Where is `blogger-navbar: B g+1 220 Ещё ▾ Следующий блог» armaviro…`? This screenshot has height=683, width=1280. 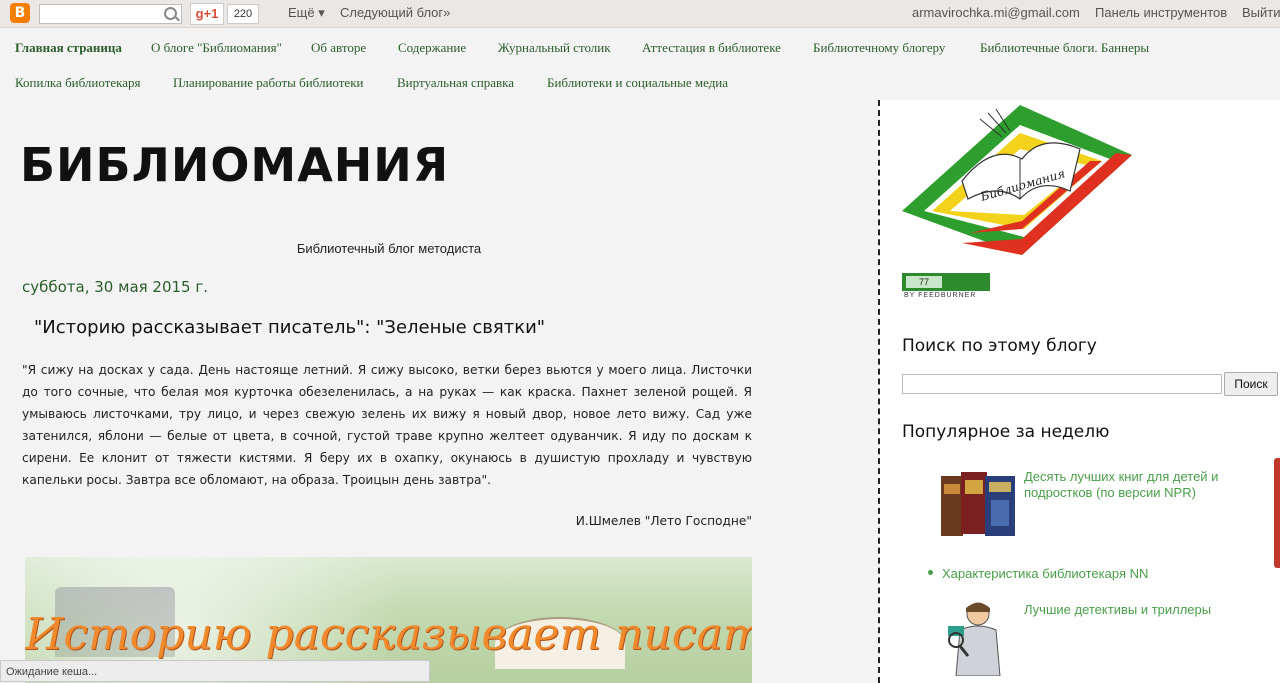
blogger-navbar: B g+1 220 Ещё ▾ Следующий блог» armaviro… is located at coordinates (640, 14).